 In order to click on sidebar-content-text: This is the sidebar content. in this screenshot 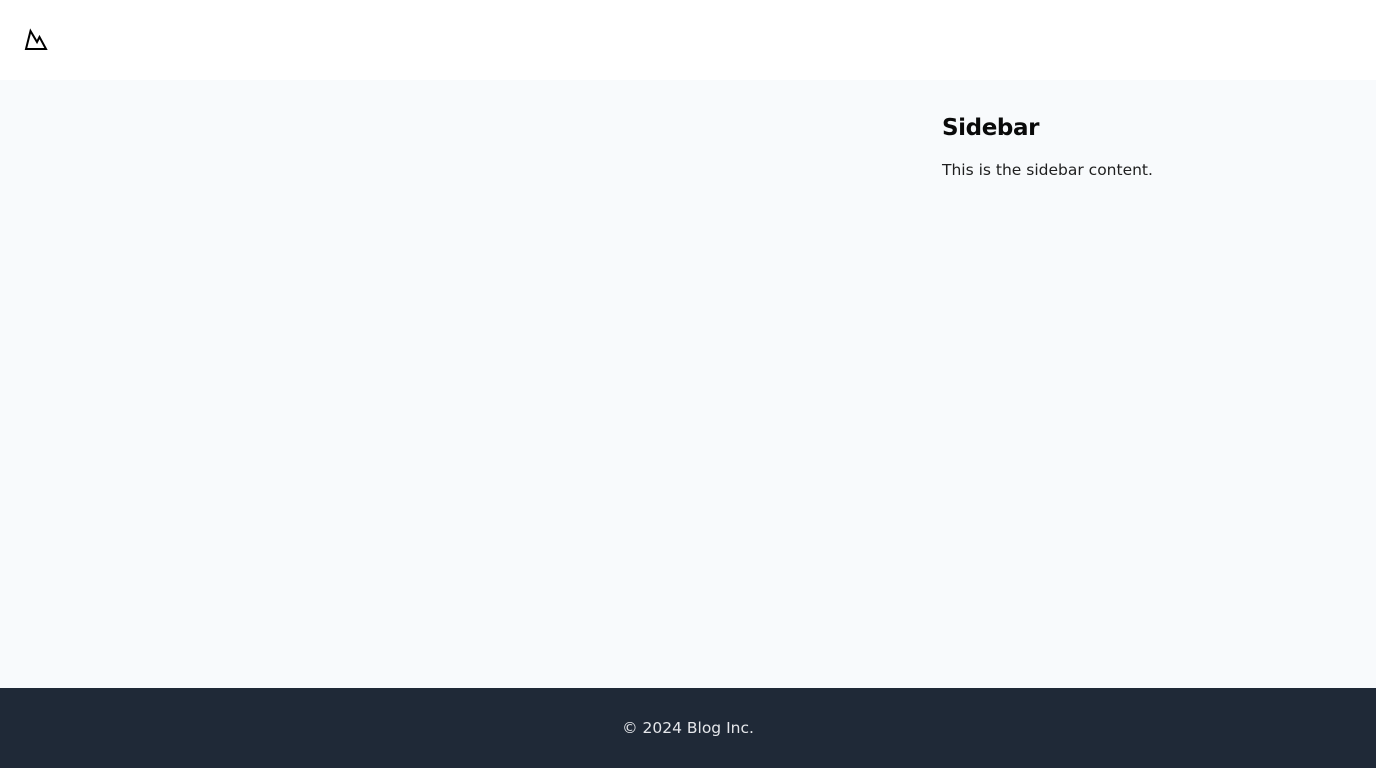, I will do `click(1047, 170)`.